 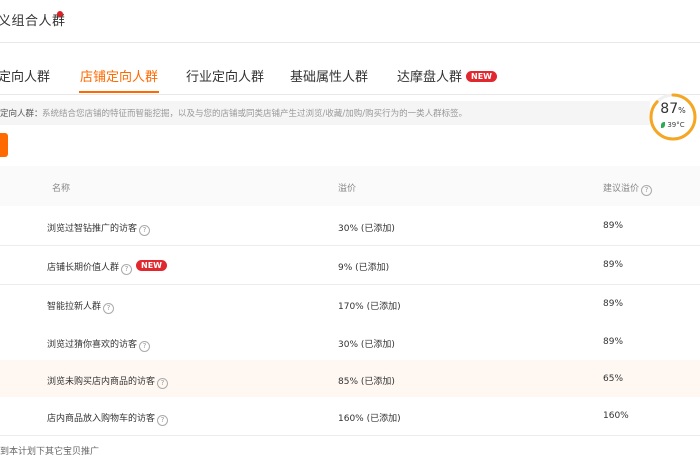 I want to click on table-row: 浏览过智钻推广的访客? 30% (已添加) 89%, so click(x=350, y=226).